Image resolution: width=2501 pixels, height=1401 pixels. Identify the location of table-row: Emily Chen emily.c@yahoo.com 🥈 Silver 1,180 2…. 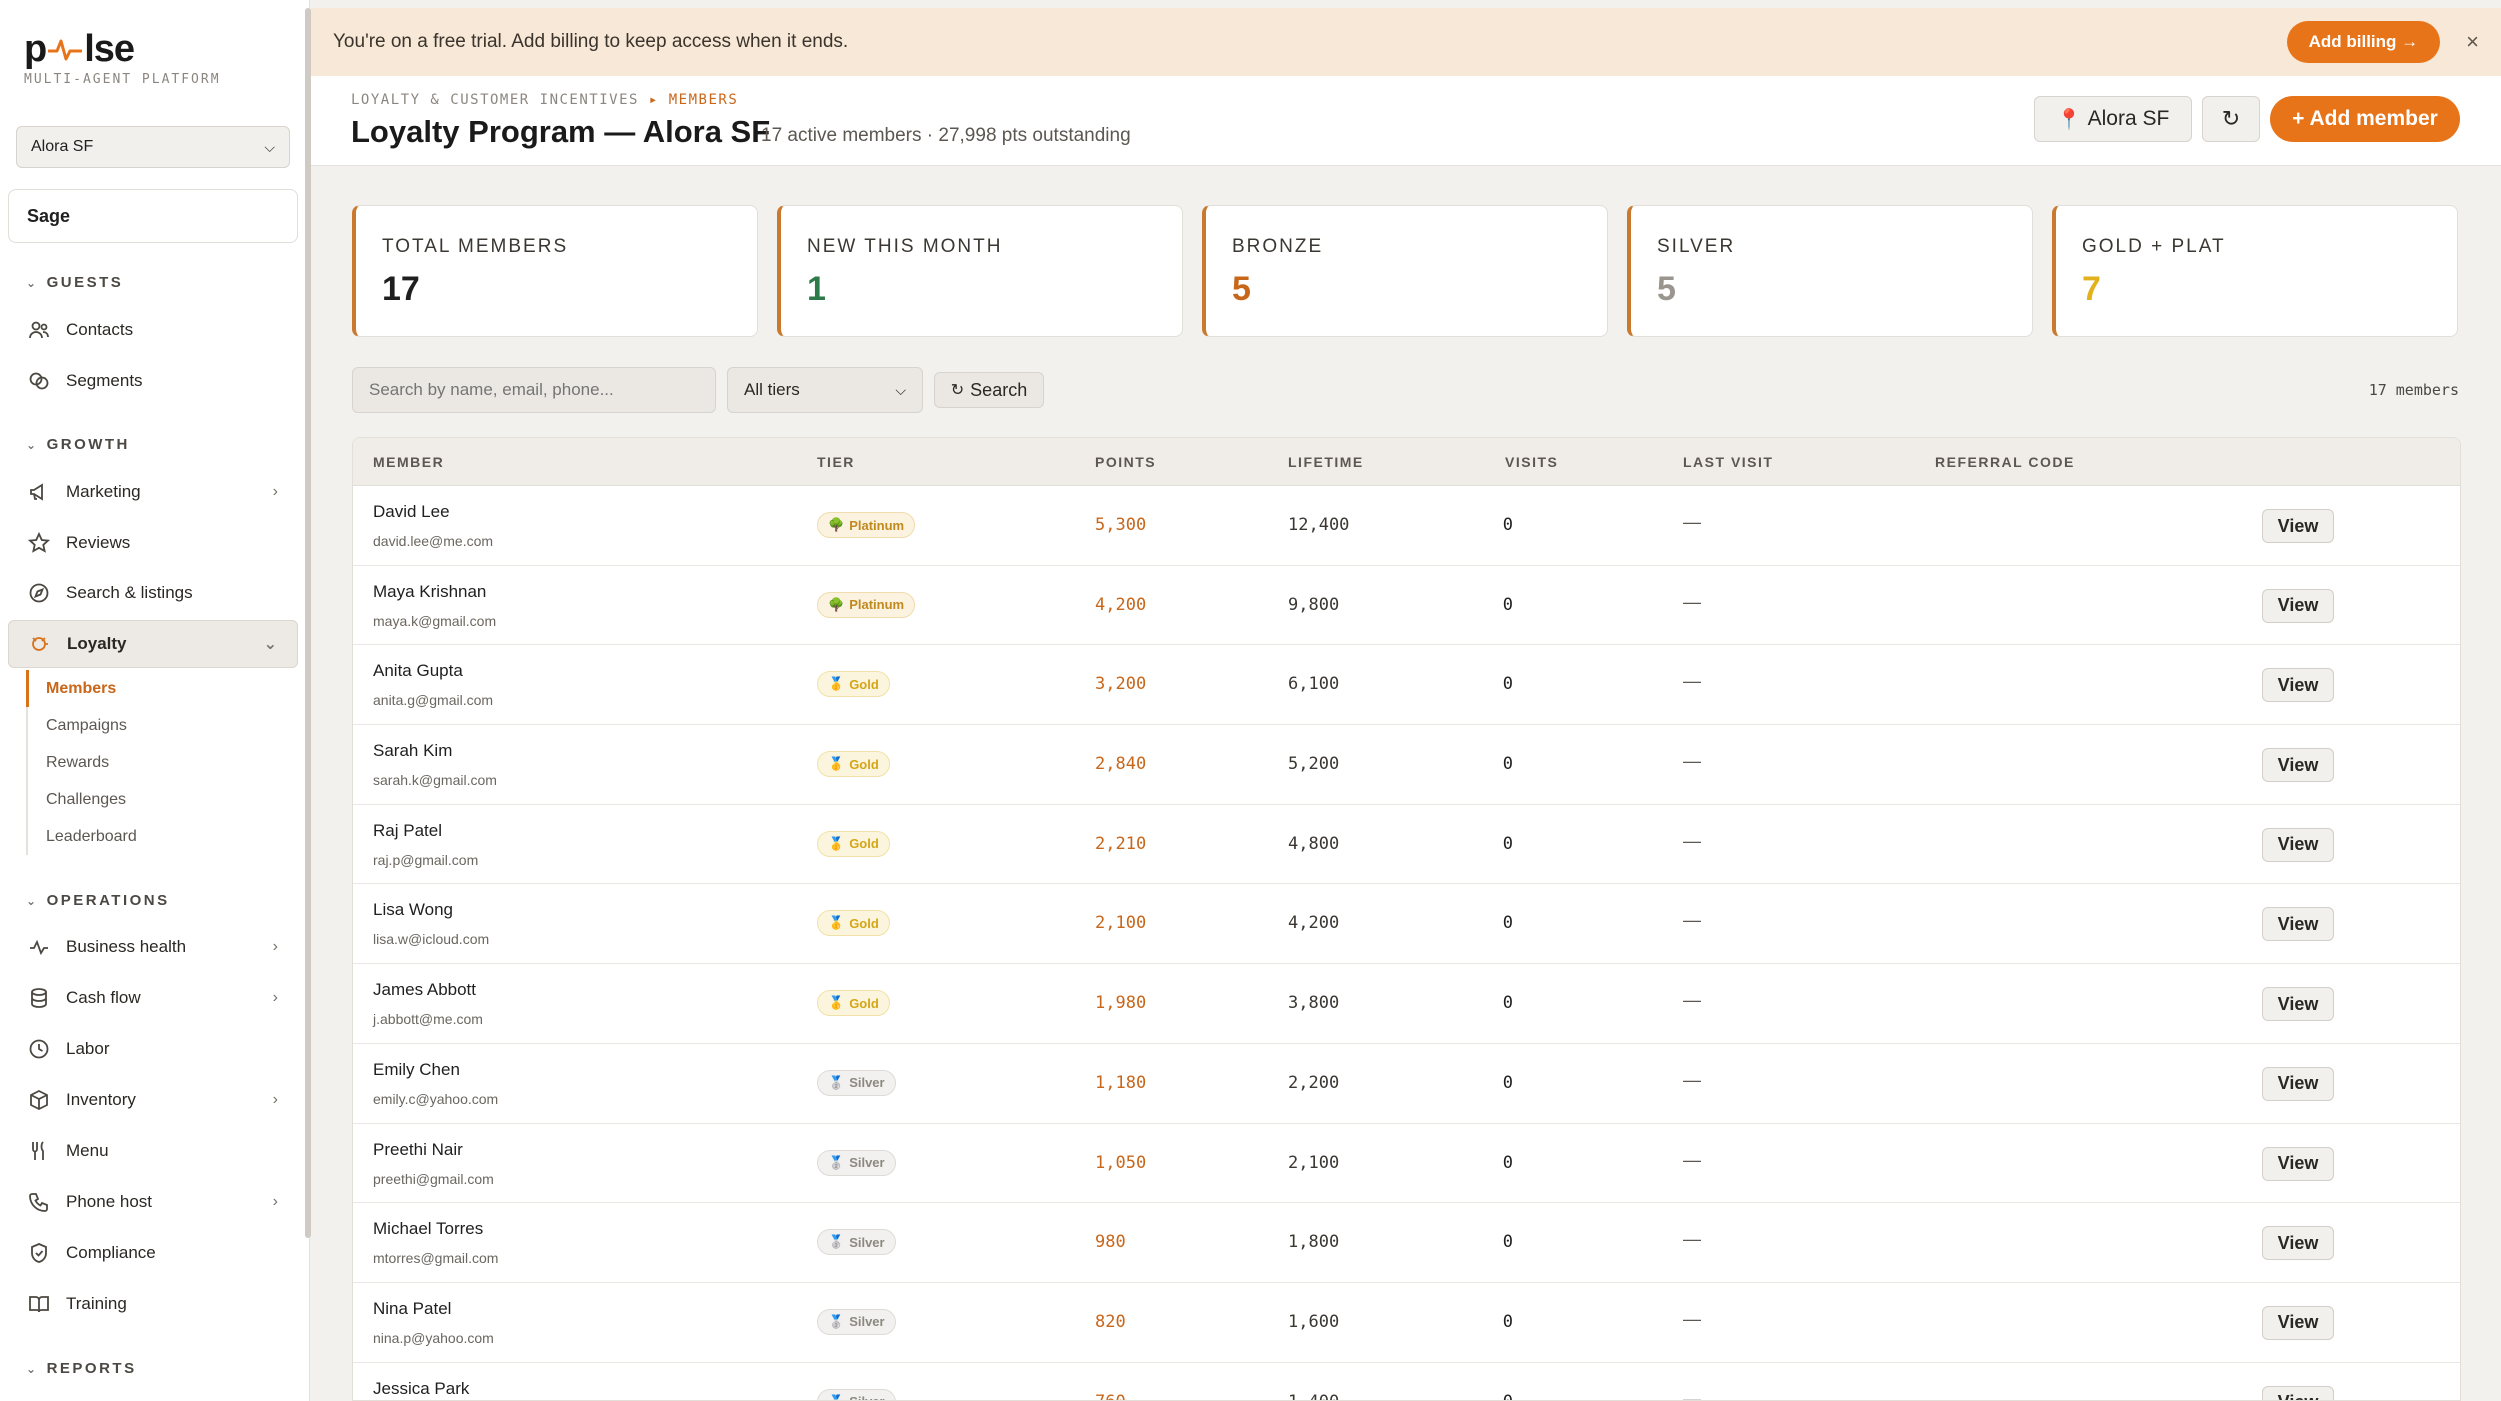
(1406, 1084).